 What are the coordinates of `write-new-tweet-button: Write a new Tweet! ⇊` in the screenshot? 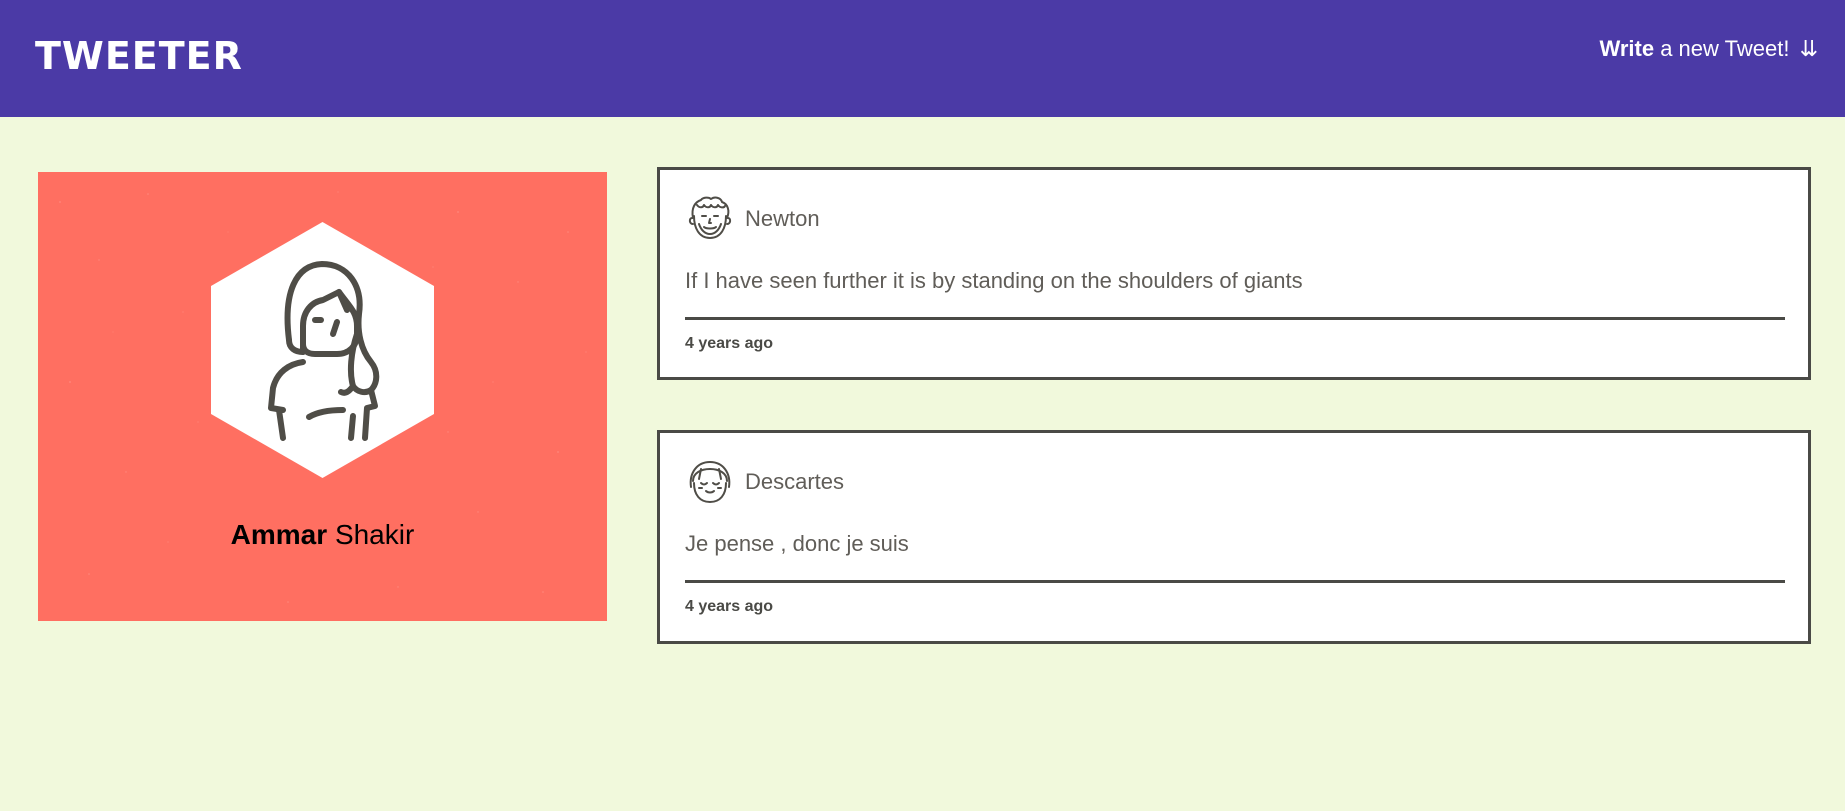 It's located at (1708, 49).